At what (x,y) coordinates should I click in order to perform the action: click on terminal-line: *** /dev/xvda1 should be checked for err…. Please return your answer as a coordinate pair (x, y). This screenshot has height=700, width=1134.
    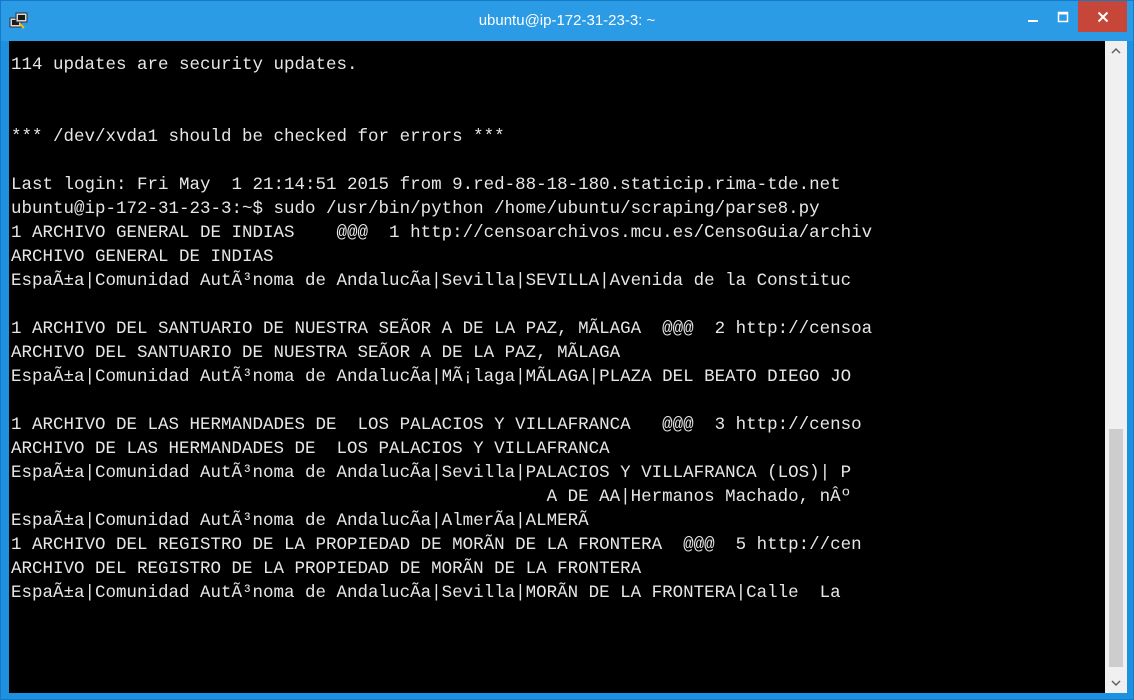
    Looking at the image, I should click on (258, 137).